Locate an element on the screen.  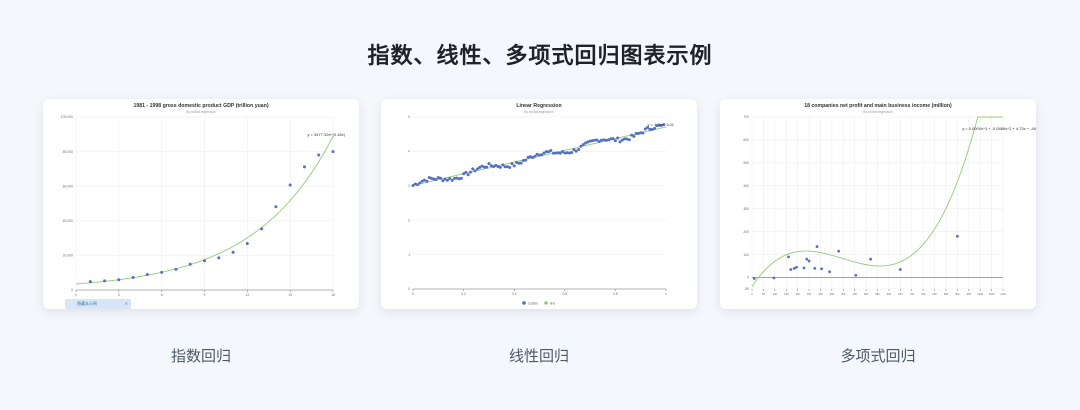
x-tick-label: 900 is located at coordinates (957, 294).